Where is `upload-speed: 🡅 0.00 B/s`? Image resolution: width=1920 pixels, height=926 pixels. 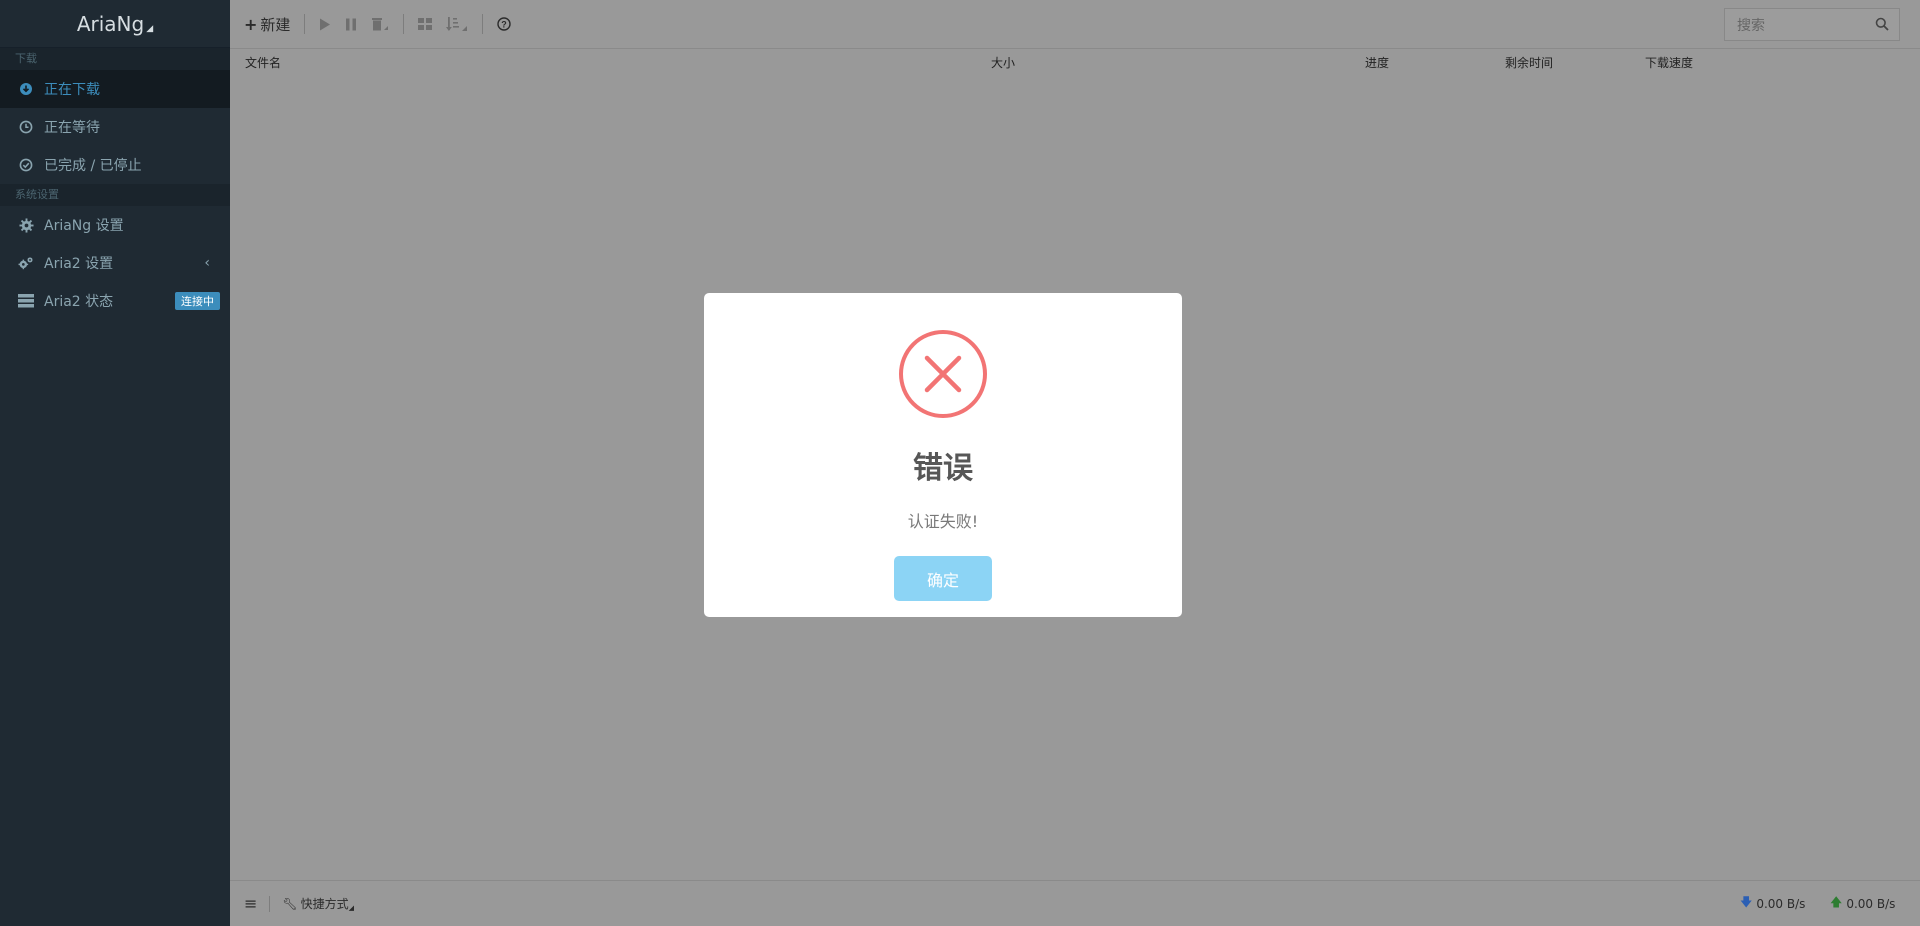 upload-speed: 🡅 0.00 B/s is located at coordinates (1862, 903).